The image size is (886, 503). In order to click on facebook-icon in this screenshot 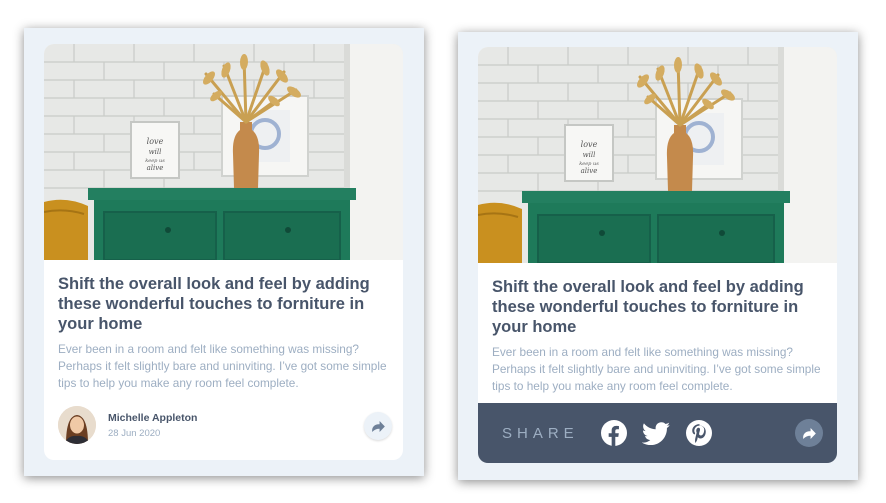, I will do `click(614, 433)`.